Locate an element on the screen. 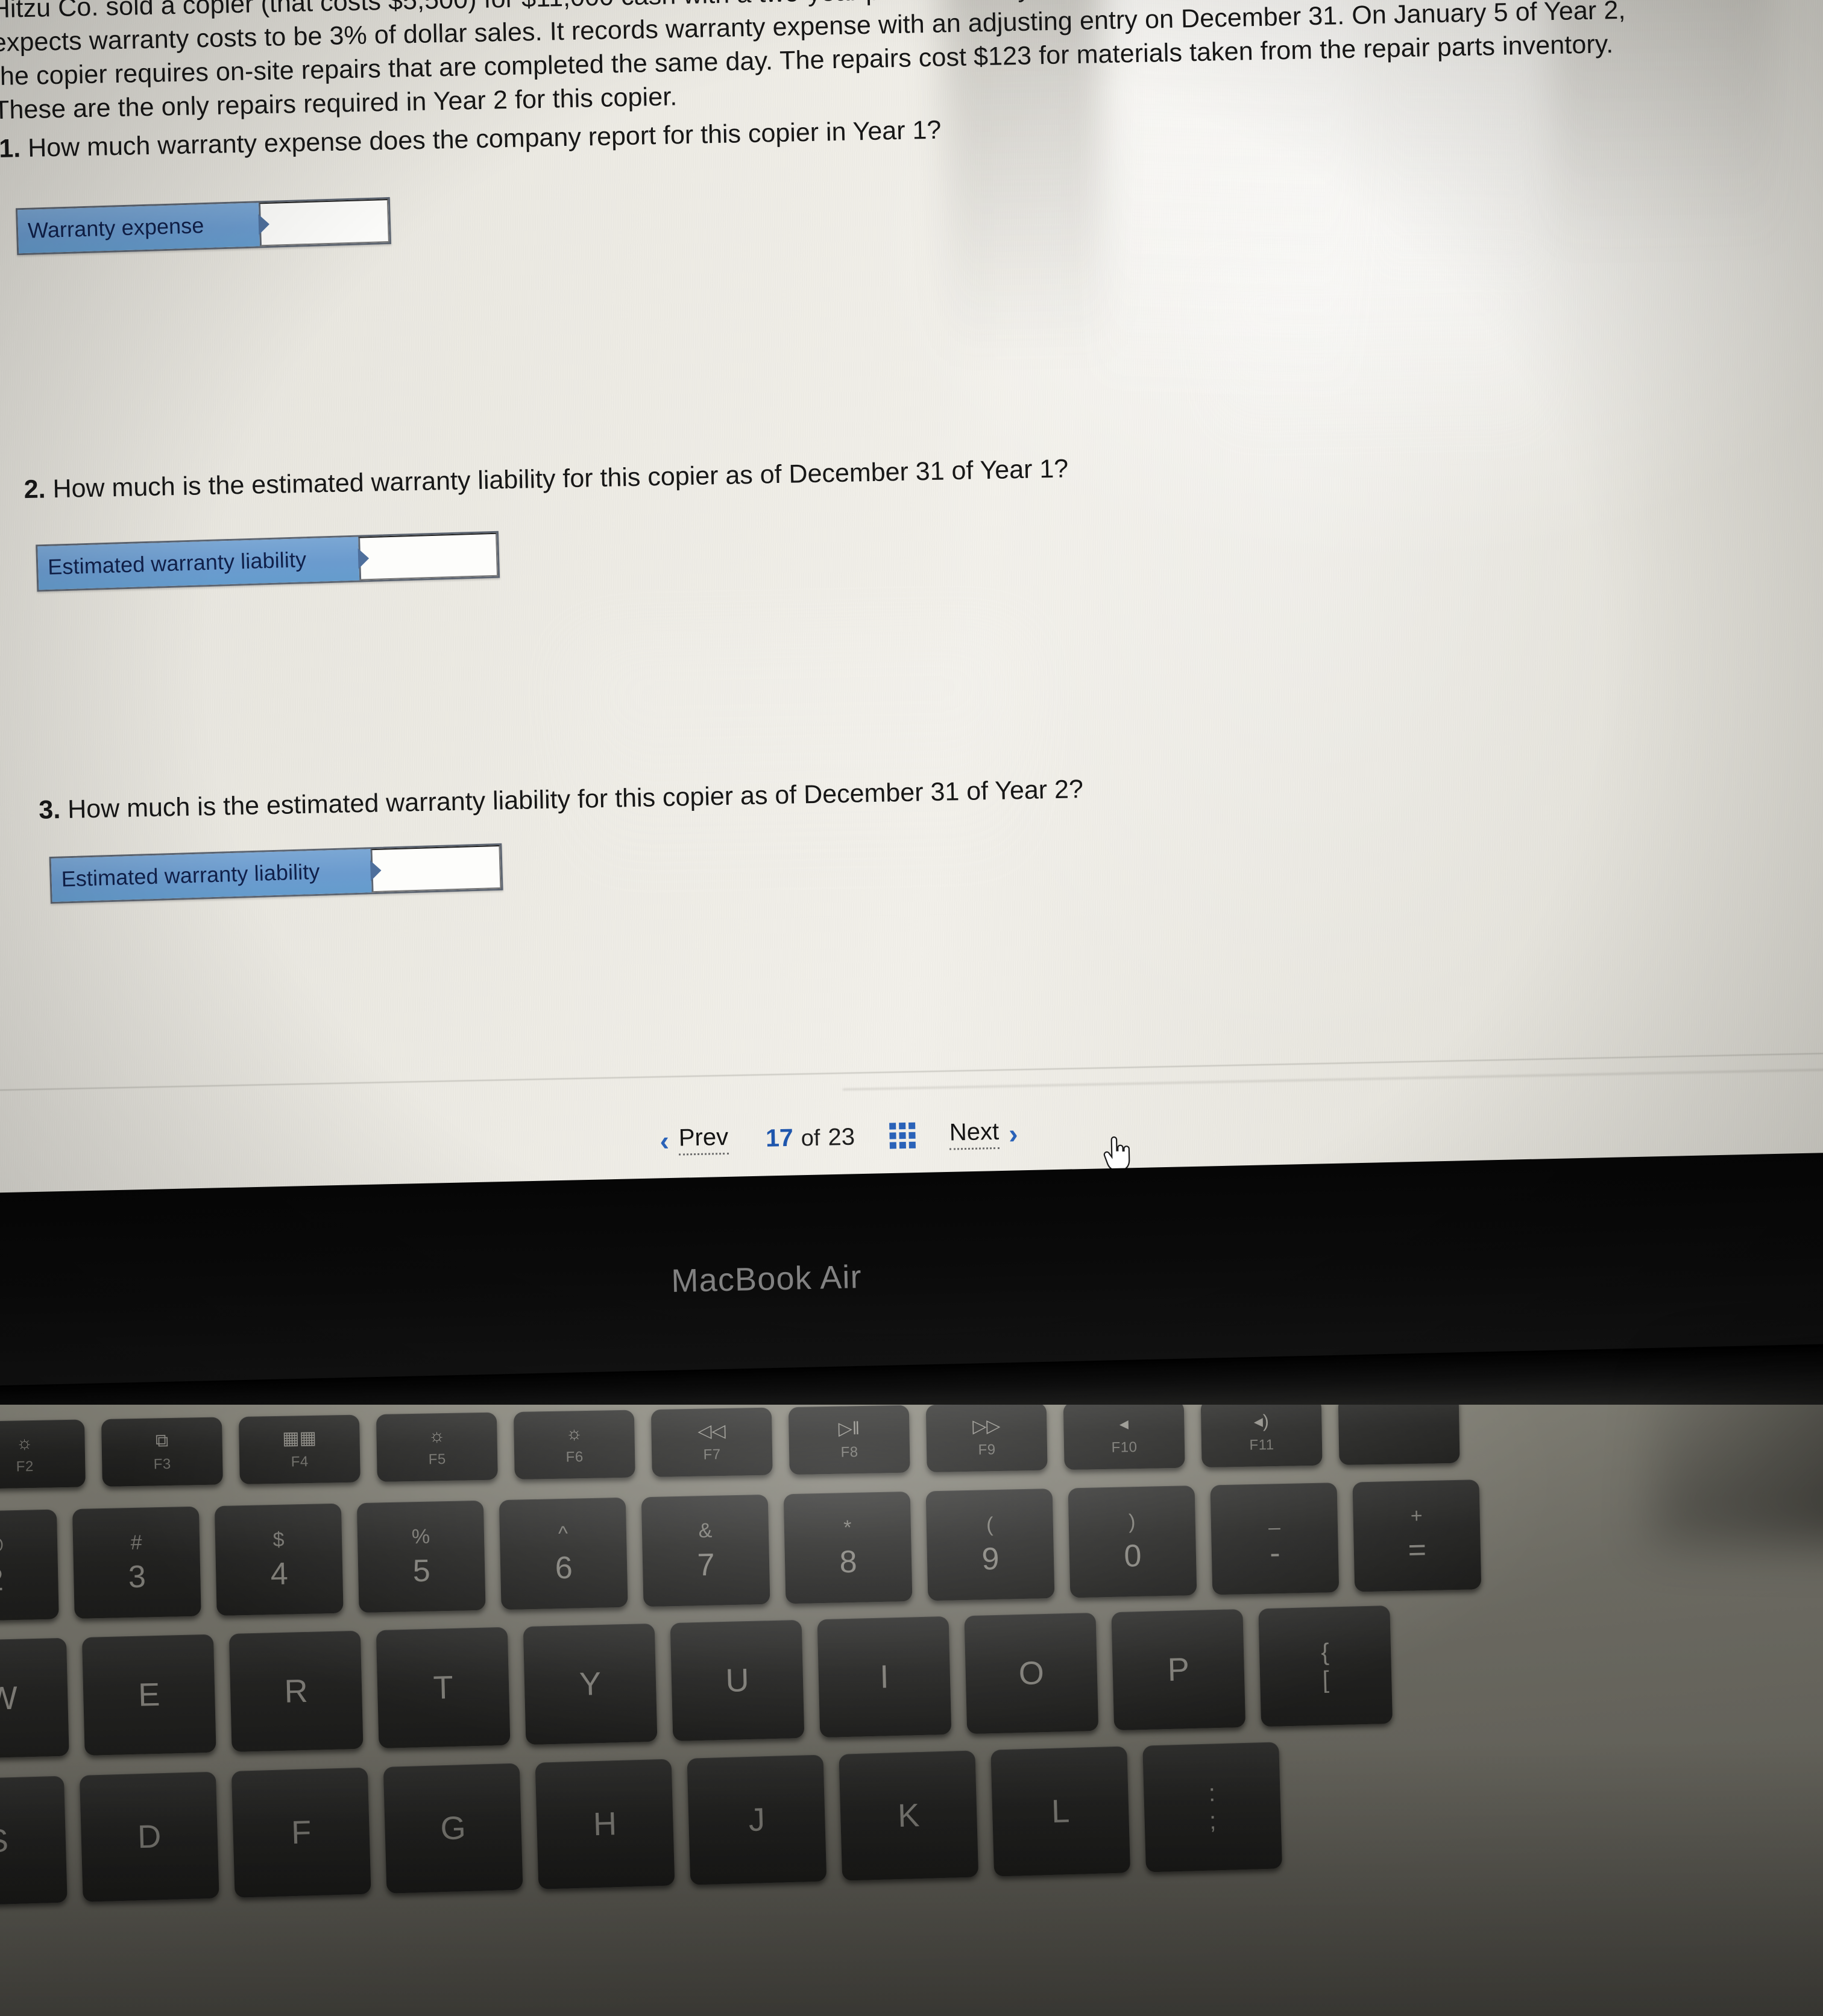 Image resolution: width=1823 pixels, height=2016 pixels. key-i: I is located at coordinates (884, 1677).